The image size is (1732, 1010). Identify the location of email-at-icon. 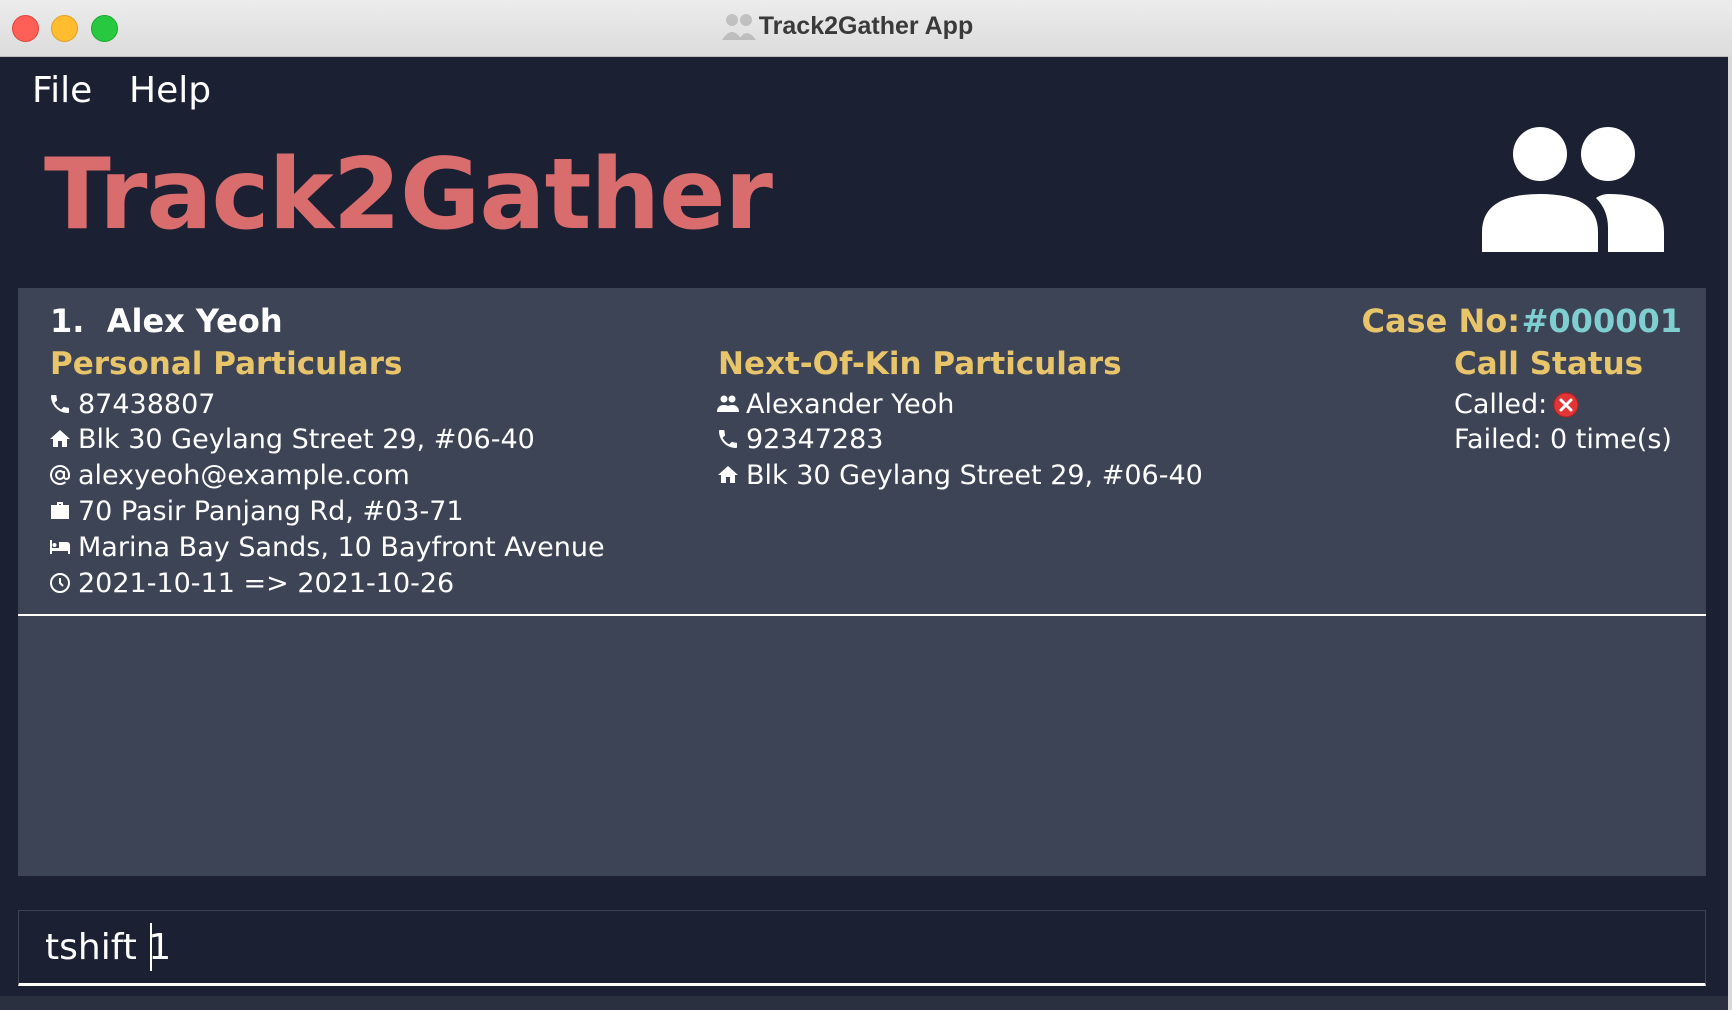
(60, 474).